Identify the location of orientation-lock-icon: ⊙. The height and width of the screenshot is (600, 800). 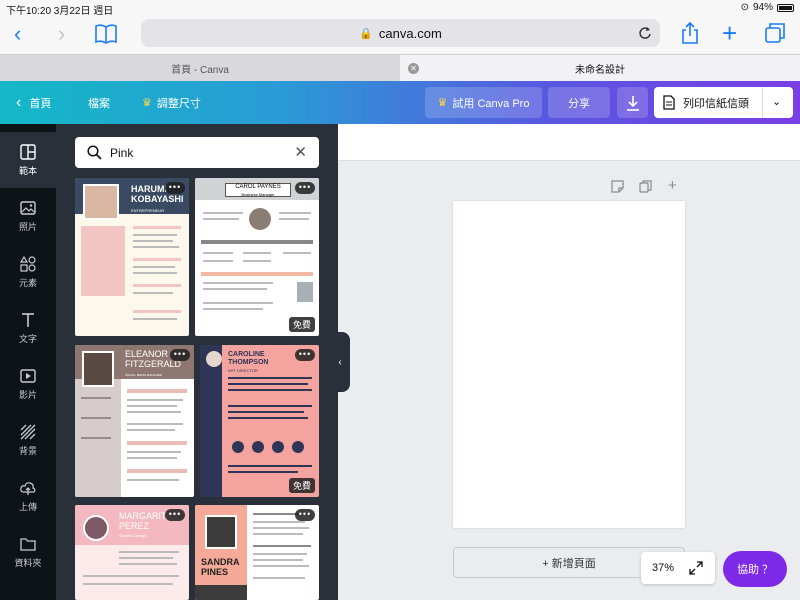
(744, 7).